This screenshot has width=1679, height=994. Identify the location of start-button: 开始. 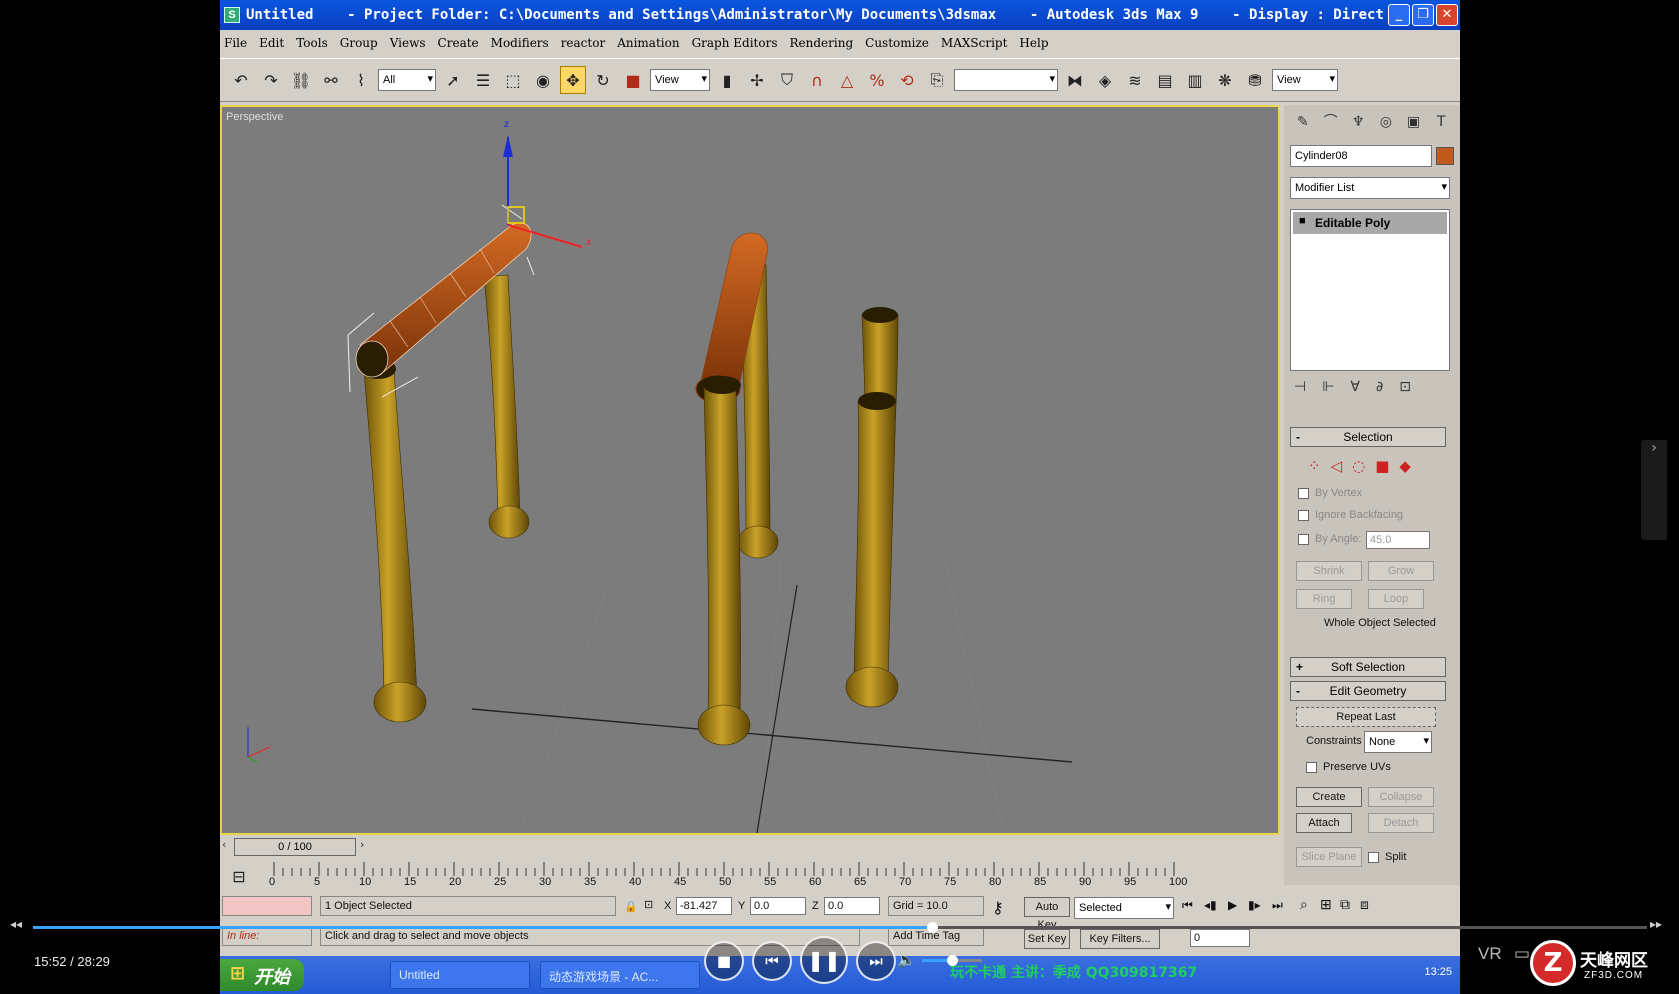
(262, 975).